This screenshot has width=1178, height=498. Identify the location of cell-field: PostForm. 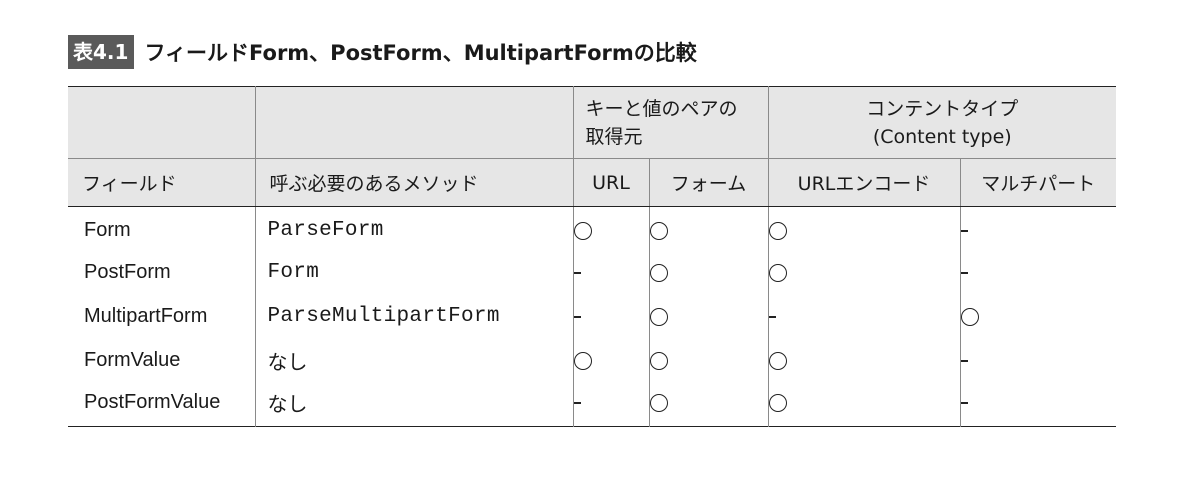
(127, 272).